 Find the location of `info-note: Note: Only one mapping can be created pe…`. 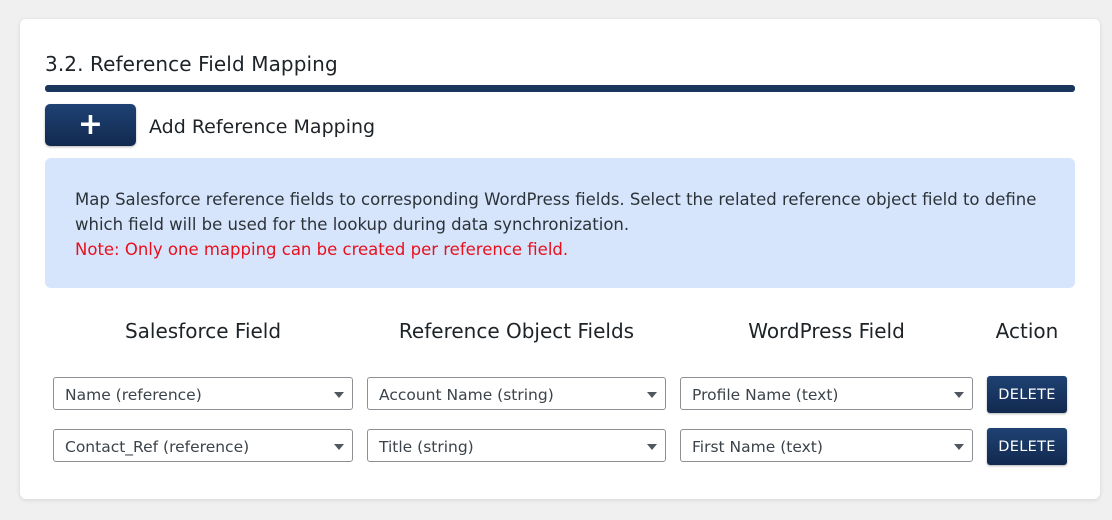

info-note: Note: Only one mapping can be created pe… is located at coordinates (322, 249).